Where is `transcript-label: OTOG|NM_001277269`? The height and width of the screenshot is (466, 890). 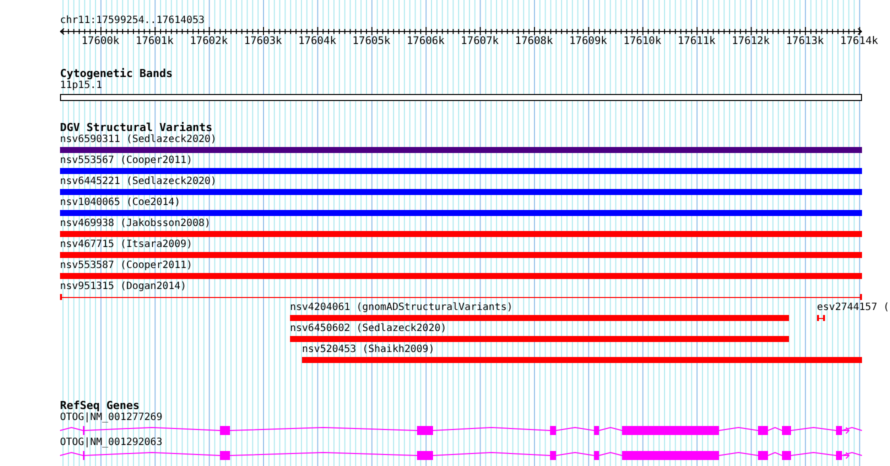
transcript-label: OTOG|NM_001277269 is located at coordinates (111, 418).